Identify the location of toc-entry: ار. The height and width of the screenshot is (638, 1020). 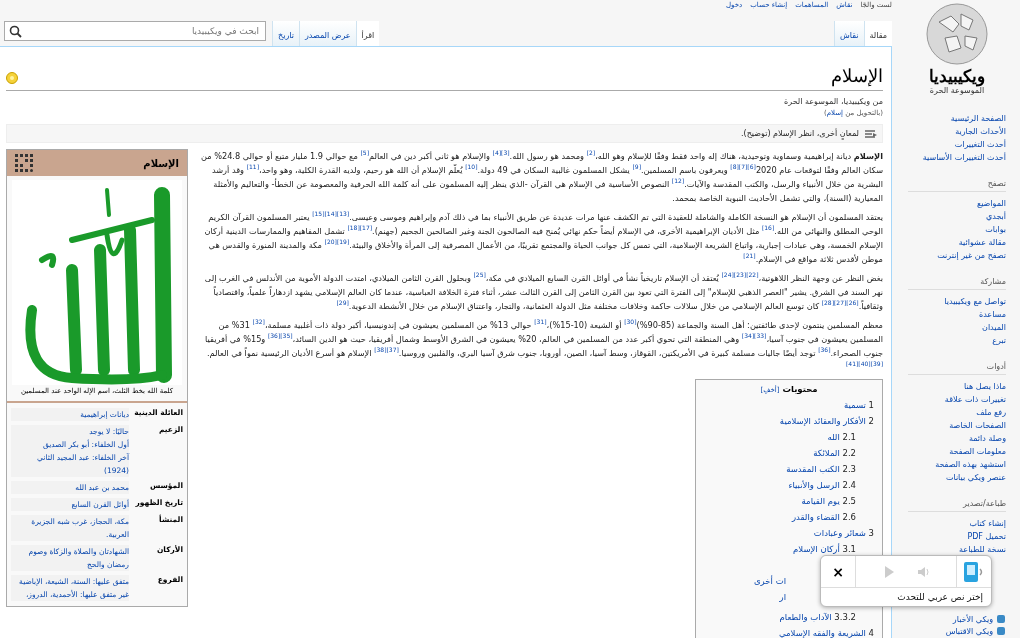
(782, 597).